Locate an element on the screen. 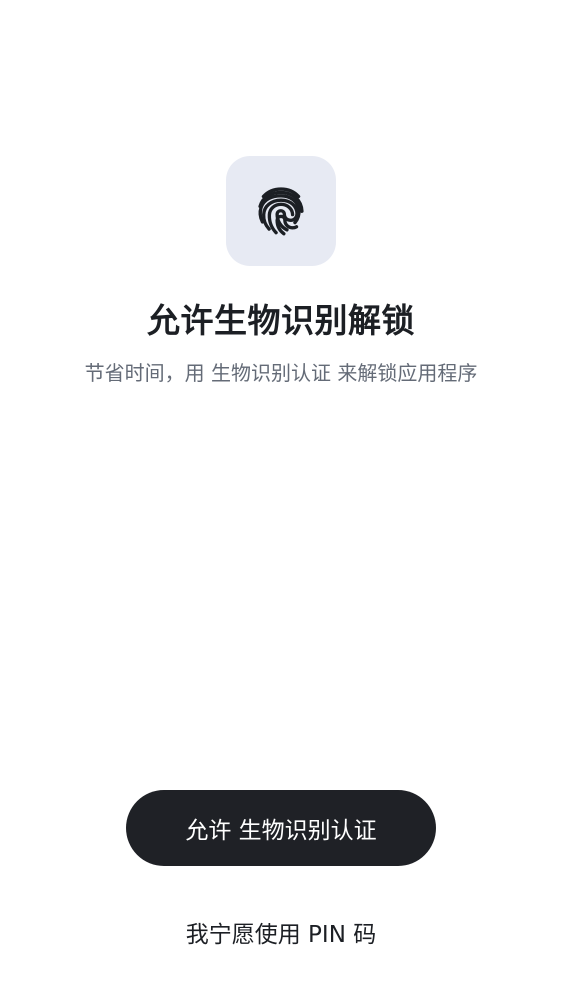 This screenshot has width=562, height=1000. fingerprint-icon-tile is located at coordinates (281, 211).